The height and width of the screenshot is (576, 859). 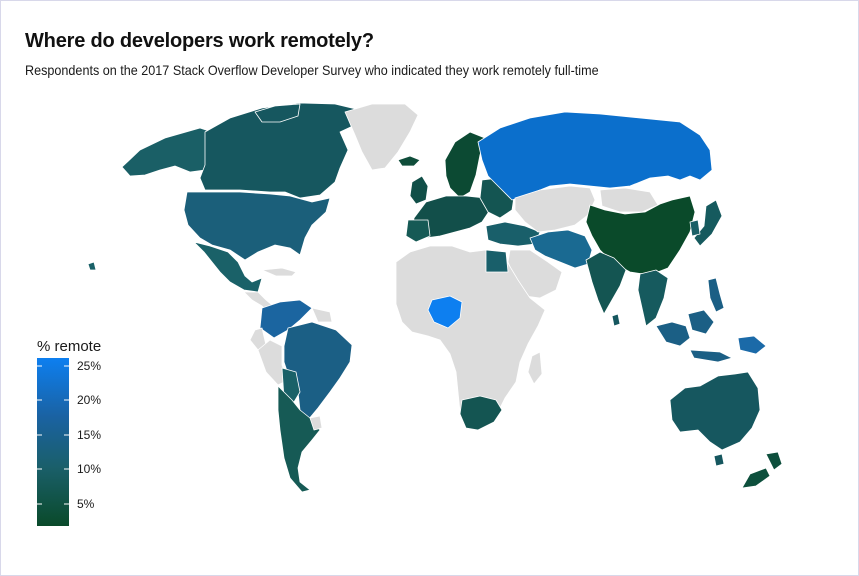 I want to click on legend-tick-label: 15%, so click(x=89, y=435).